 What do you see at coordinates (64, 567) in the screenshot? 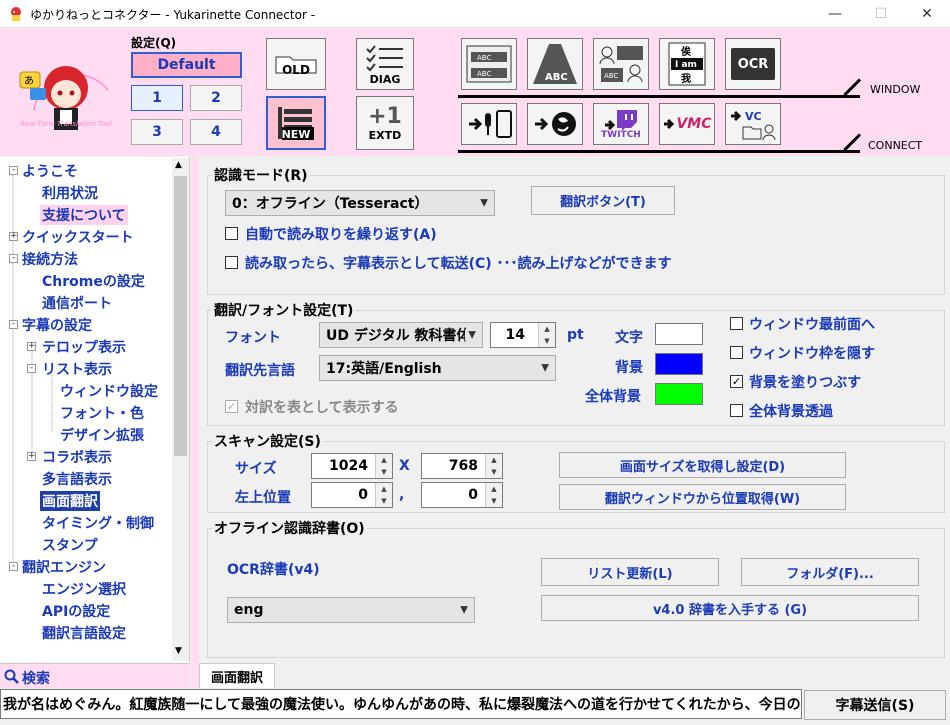
I see `tree-item: 翻訳エンジン` at bounding box center [64, 567].